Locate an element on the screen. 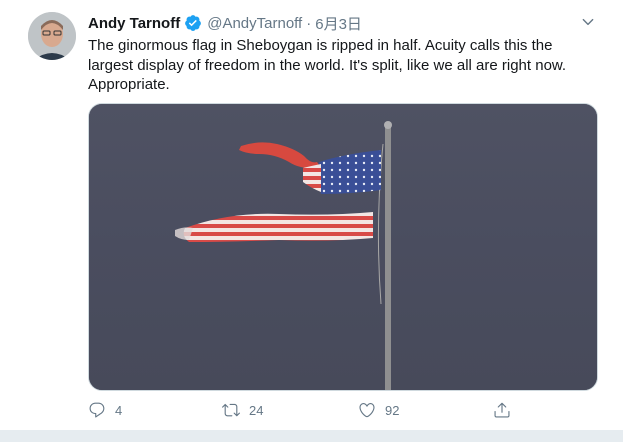 The image size is (623, 442). tweet-header: Andy Tarnoff @AndyTarnoff · 6月3日 is located at coordinates (225, 23).